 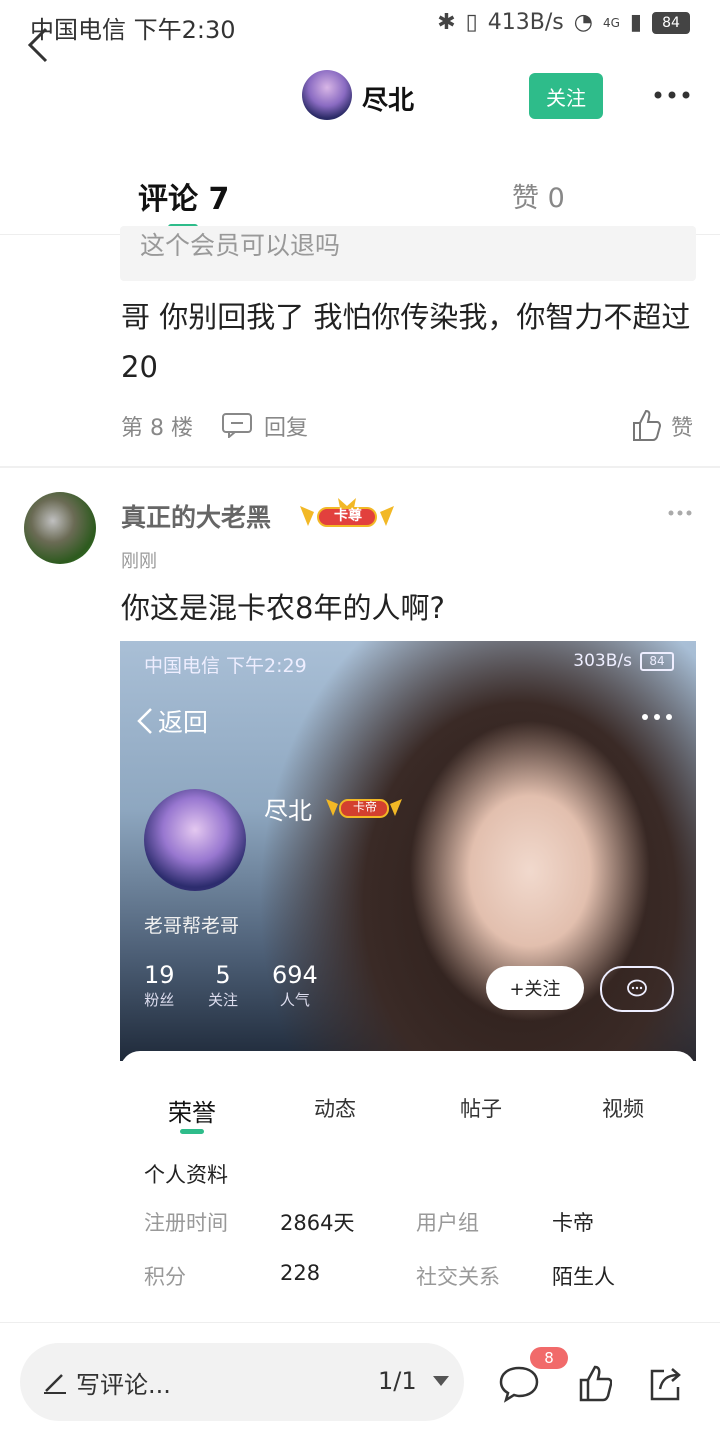 What do you see at coordinates (157, 428) in the screenshot?
I see `floor-label: 第 8 楼` at bounding box center [157, 428].